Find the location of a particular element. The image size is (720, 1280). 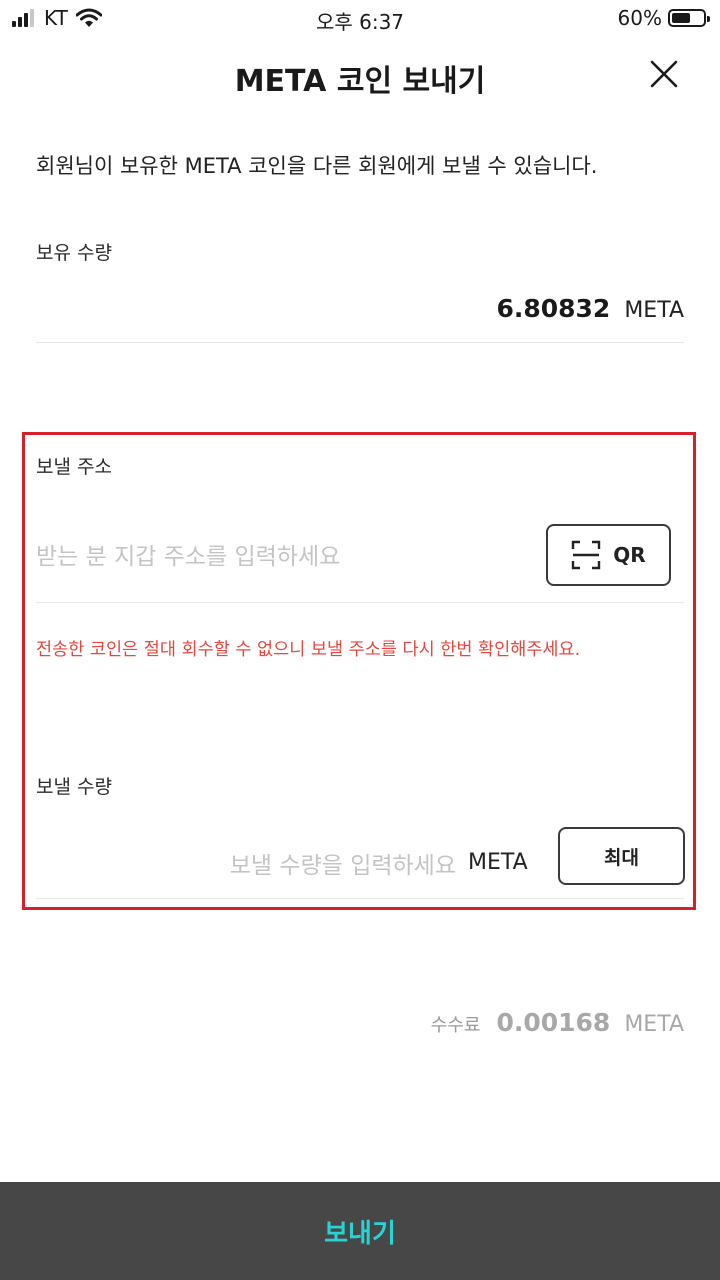

qr-scan-icon is located at coordinates (586, 555).